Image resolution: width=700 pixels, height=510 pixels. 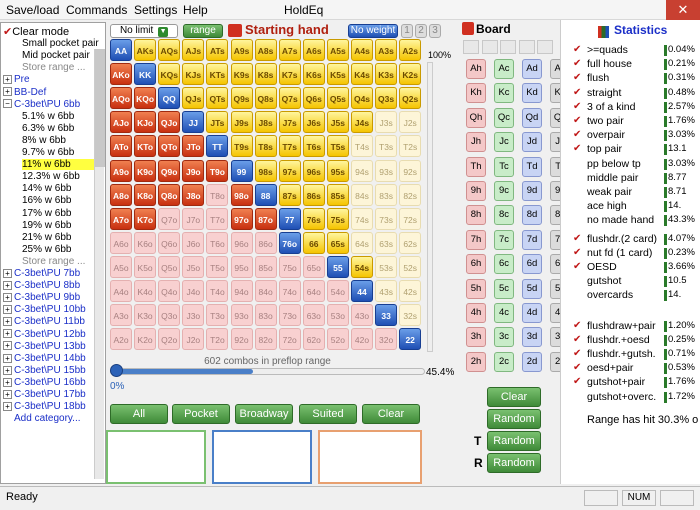 What do you see at coordinates (169, 291) in the screenshot?
I see `hand-cell-Q4o: Q4o` at bounding box center [169, 291].